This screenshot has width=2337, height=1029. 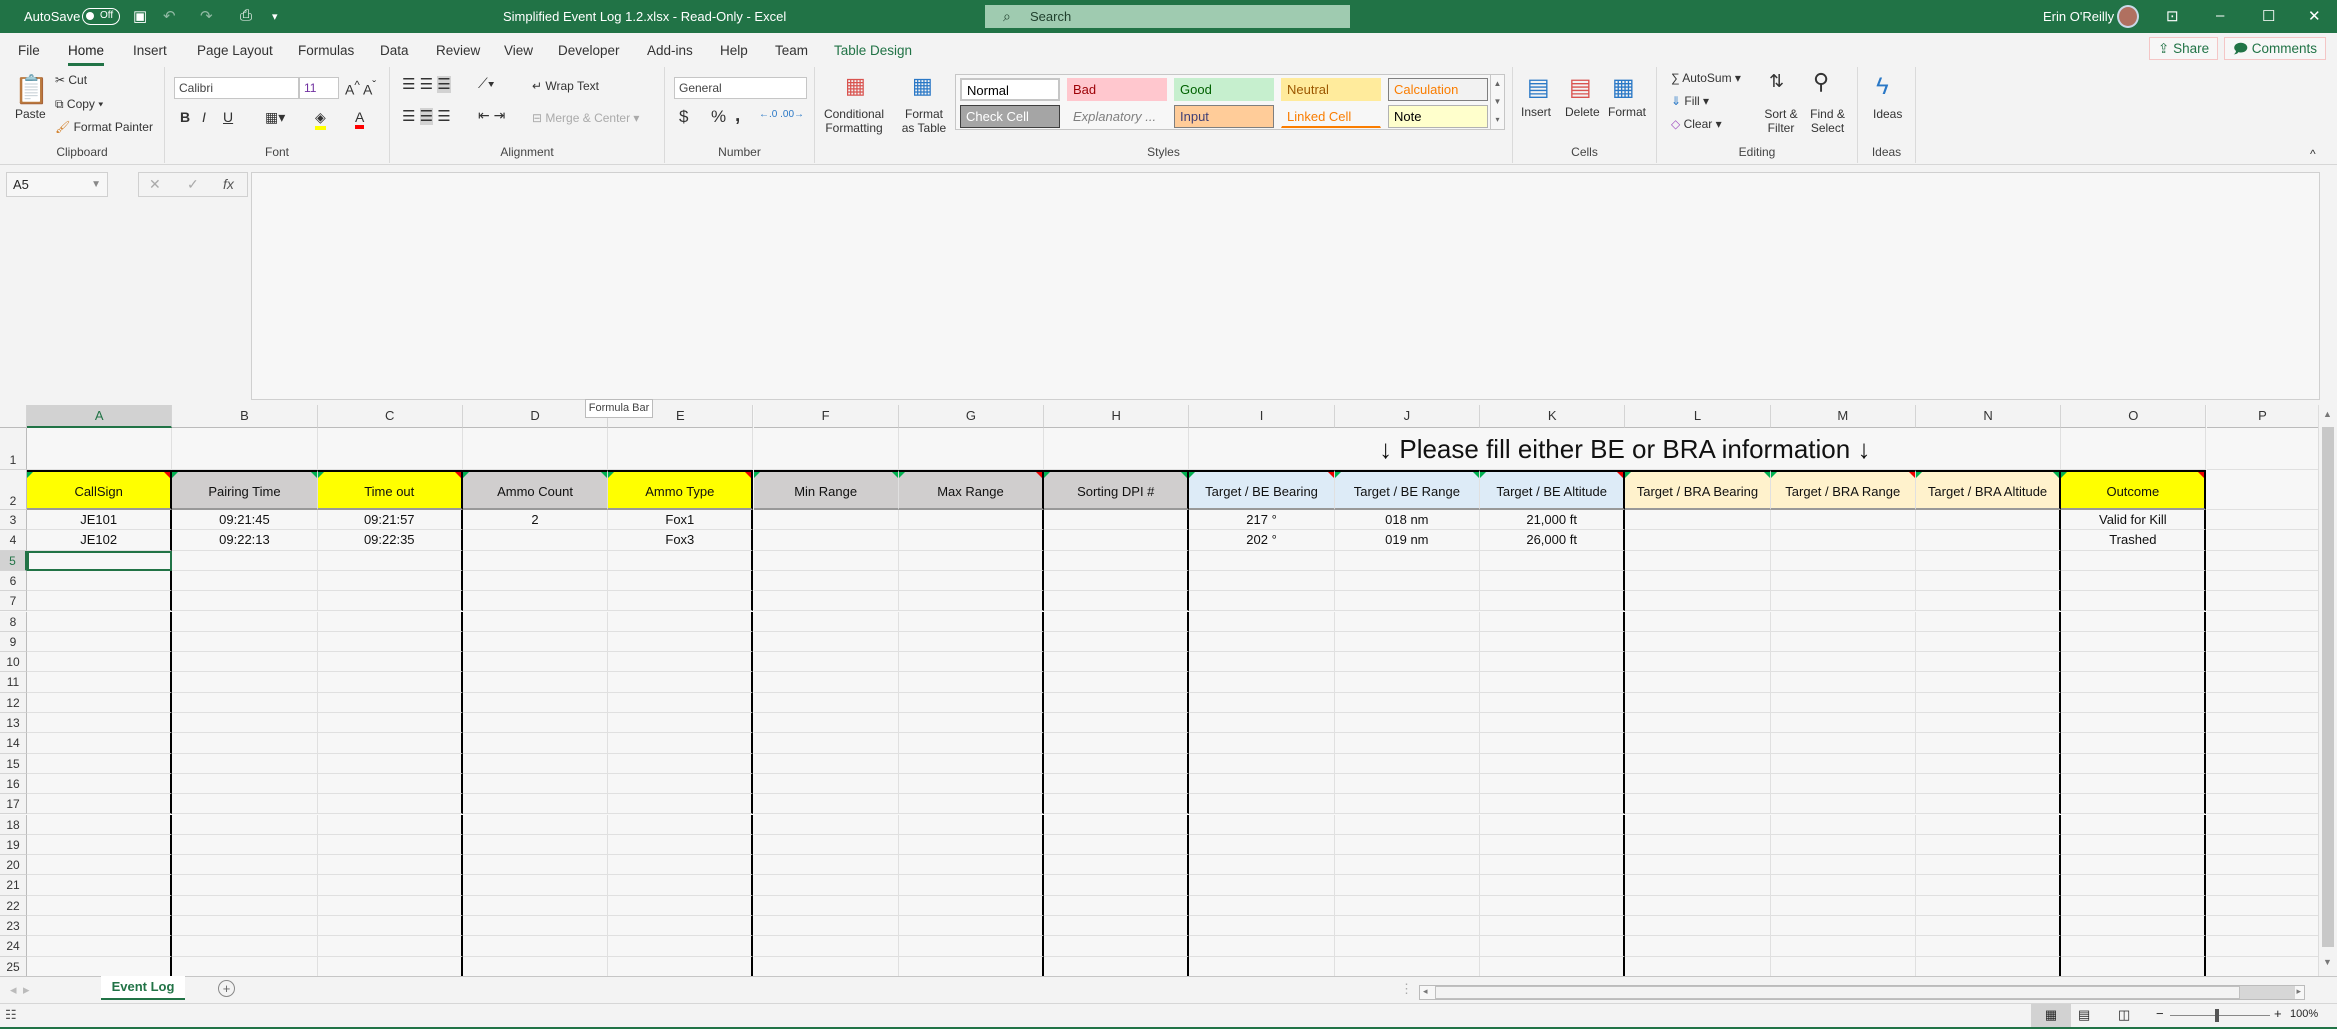 What do you see at coordinates (681, 581) in the screenshot?
I see `cell-E6` at bounding box center [681, 581].